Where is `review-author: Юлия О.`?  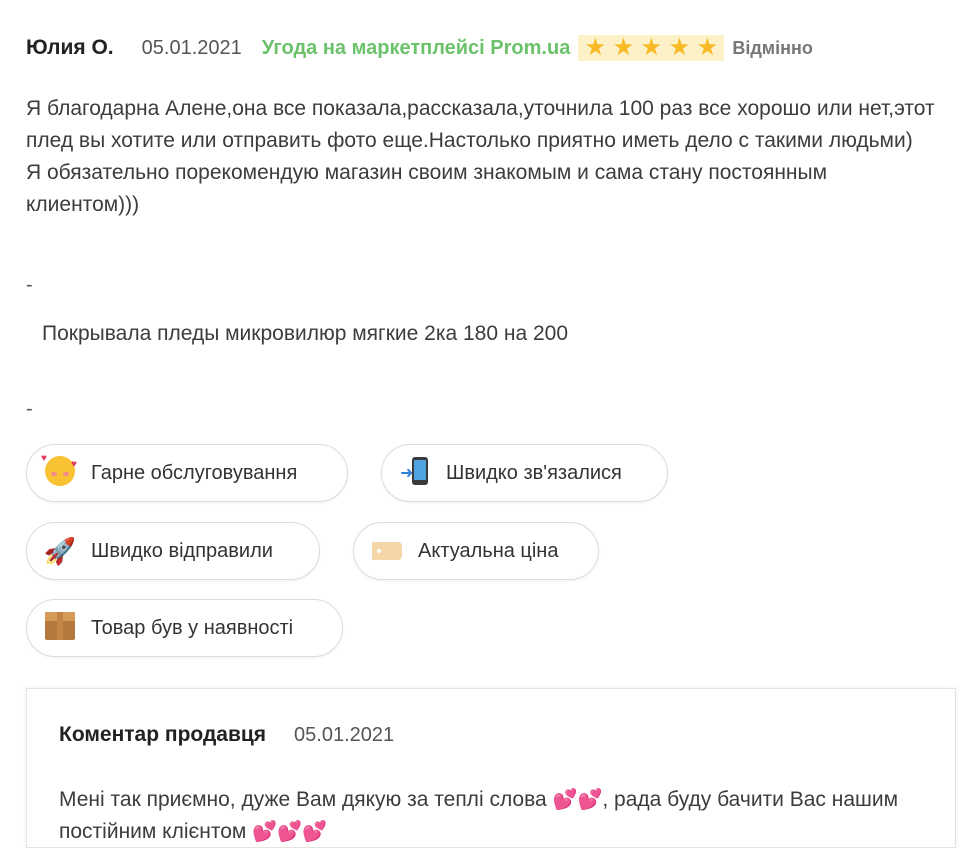
review-author: Юлия О. is located at coordinates (70, 47).